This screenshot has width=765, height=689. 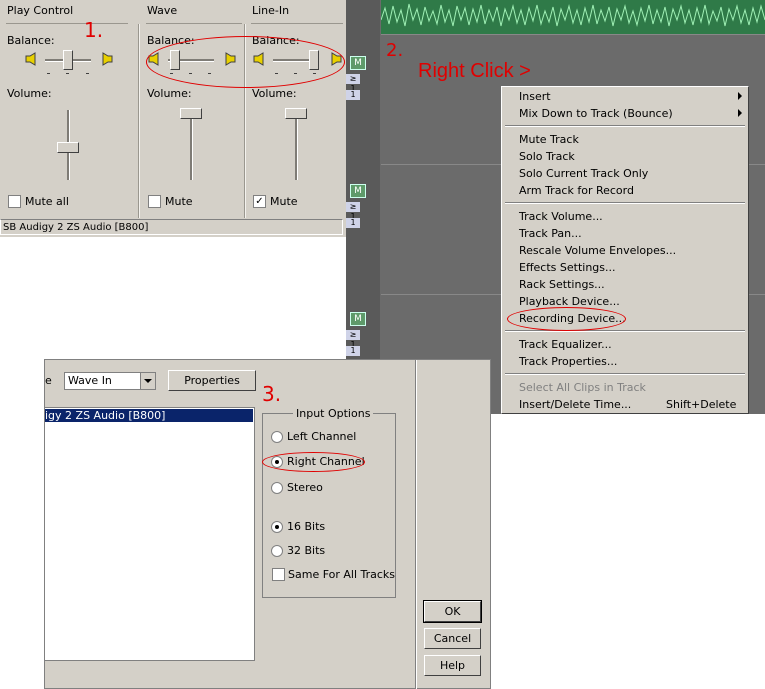 What do you see at coordinates (40, 10) in the screenshot?
I see `column-title: Play Control` at bounding box center [40, 10].